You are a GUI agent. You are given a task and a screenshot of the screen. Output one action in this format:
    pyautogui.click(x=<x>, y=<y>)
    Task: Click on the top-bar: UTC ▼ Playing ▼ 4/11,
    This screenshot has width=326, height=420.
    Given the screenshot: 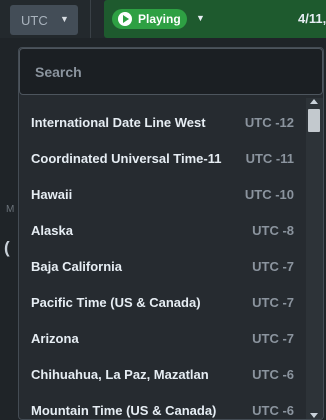 What is the action you would take?
    pyautogui.click(x=163, y=19)
    